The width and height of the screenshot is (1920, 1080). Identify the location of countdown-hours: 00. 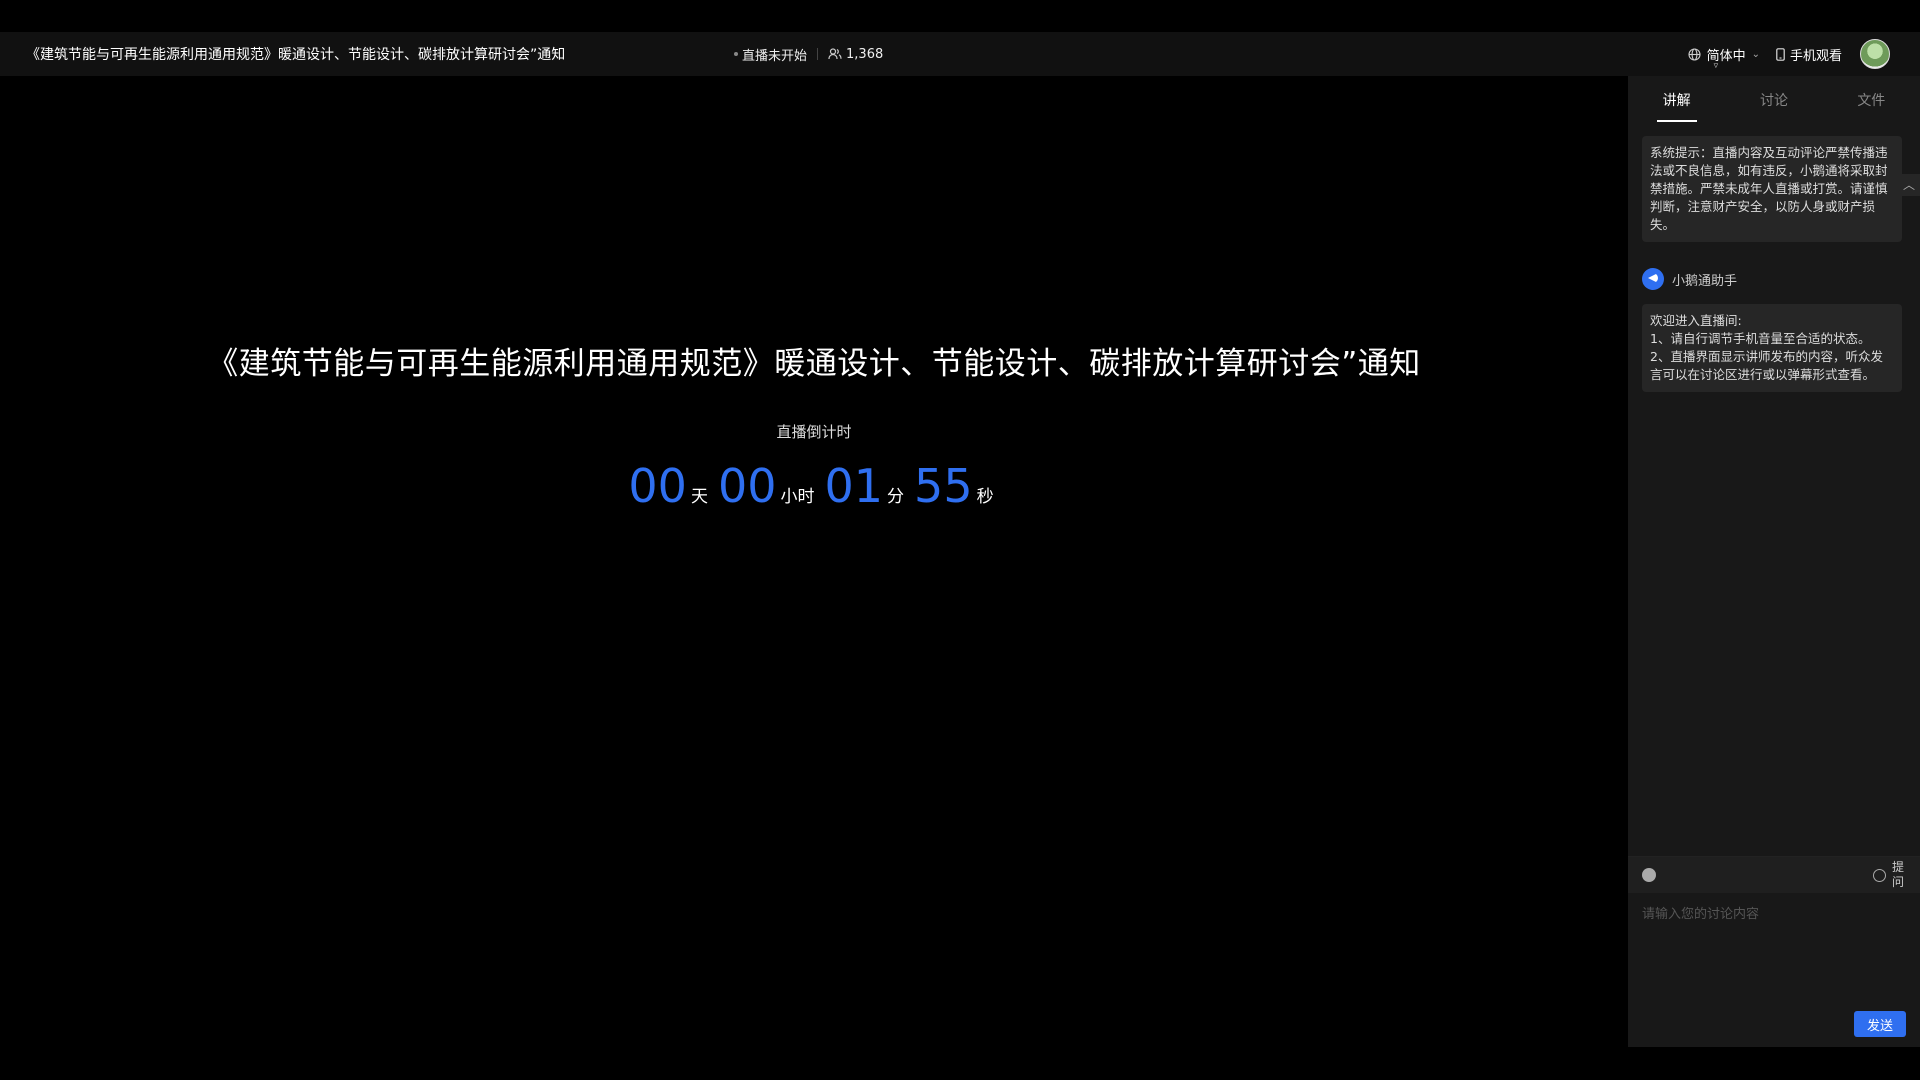
(747, 486).